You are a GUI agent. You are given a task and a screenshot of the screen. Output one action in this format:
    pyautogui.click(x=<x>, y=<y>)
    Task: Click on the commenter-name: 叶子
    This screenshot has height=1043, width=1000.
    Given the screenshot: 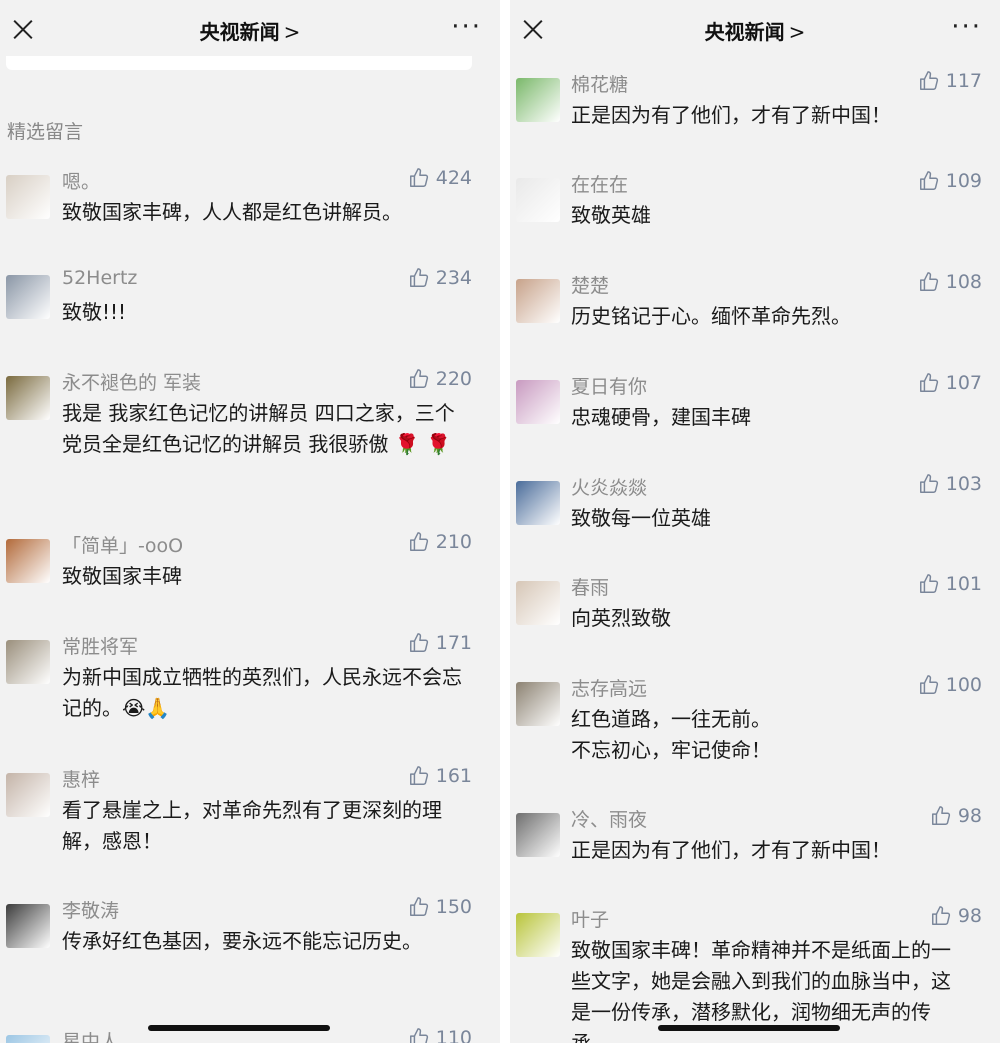 What is the action you would take?
    pyautogui.click(x=590, y=920)
    